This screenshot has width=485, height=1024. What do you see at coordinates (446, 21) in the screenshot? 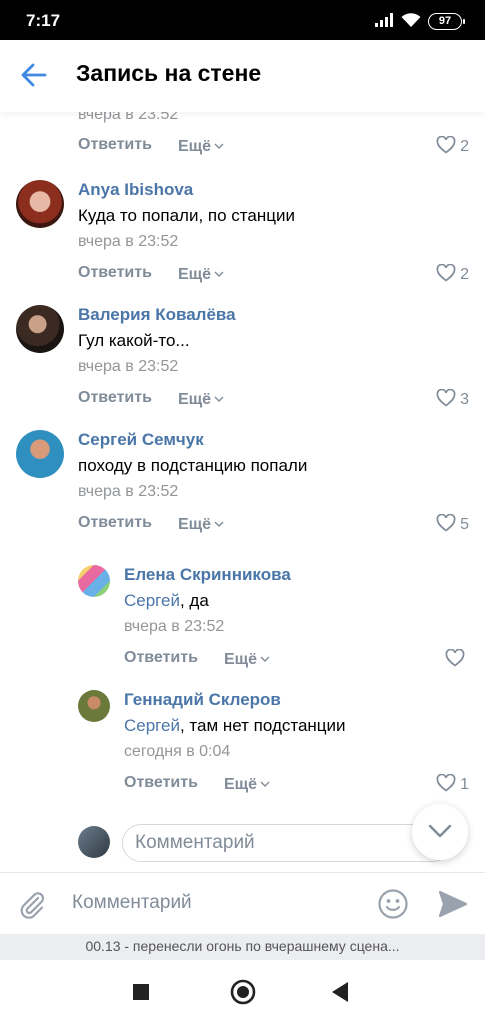
I see `battery-indicator: 97` at bounding box center [446, 21].